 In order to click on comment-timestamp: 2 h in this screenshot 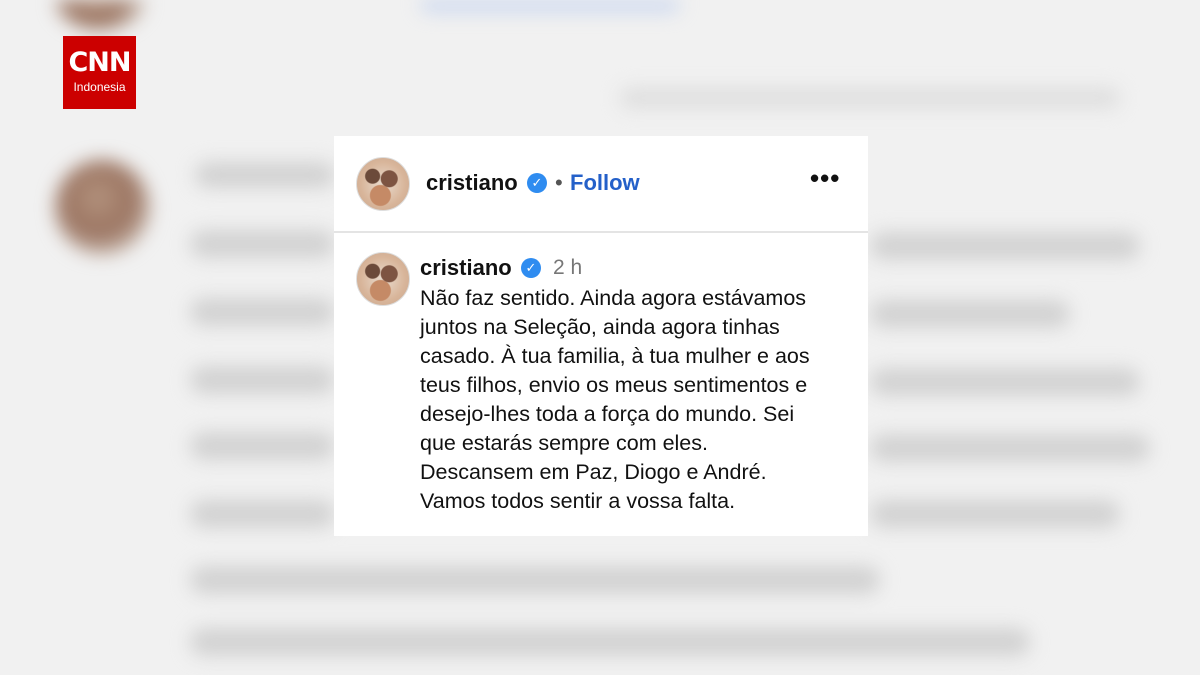, I will do `click(567, 268)`.